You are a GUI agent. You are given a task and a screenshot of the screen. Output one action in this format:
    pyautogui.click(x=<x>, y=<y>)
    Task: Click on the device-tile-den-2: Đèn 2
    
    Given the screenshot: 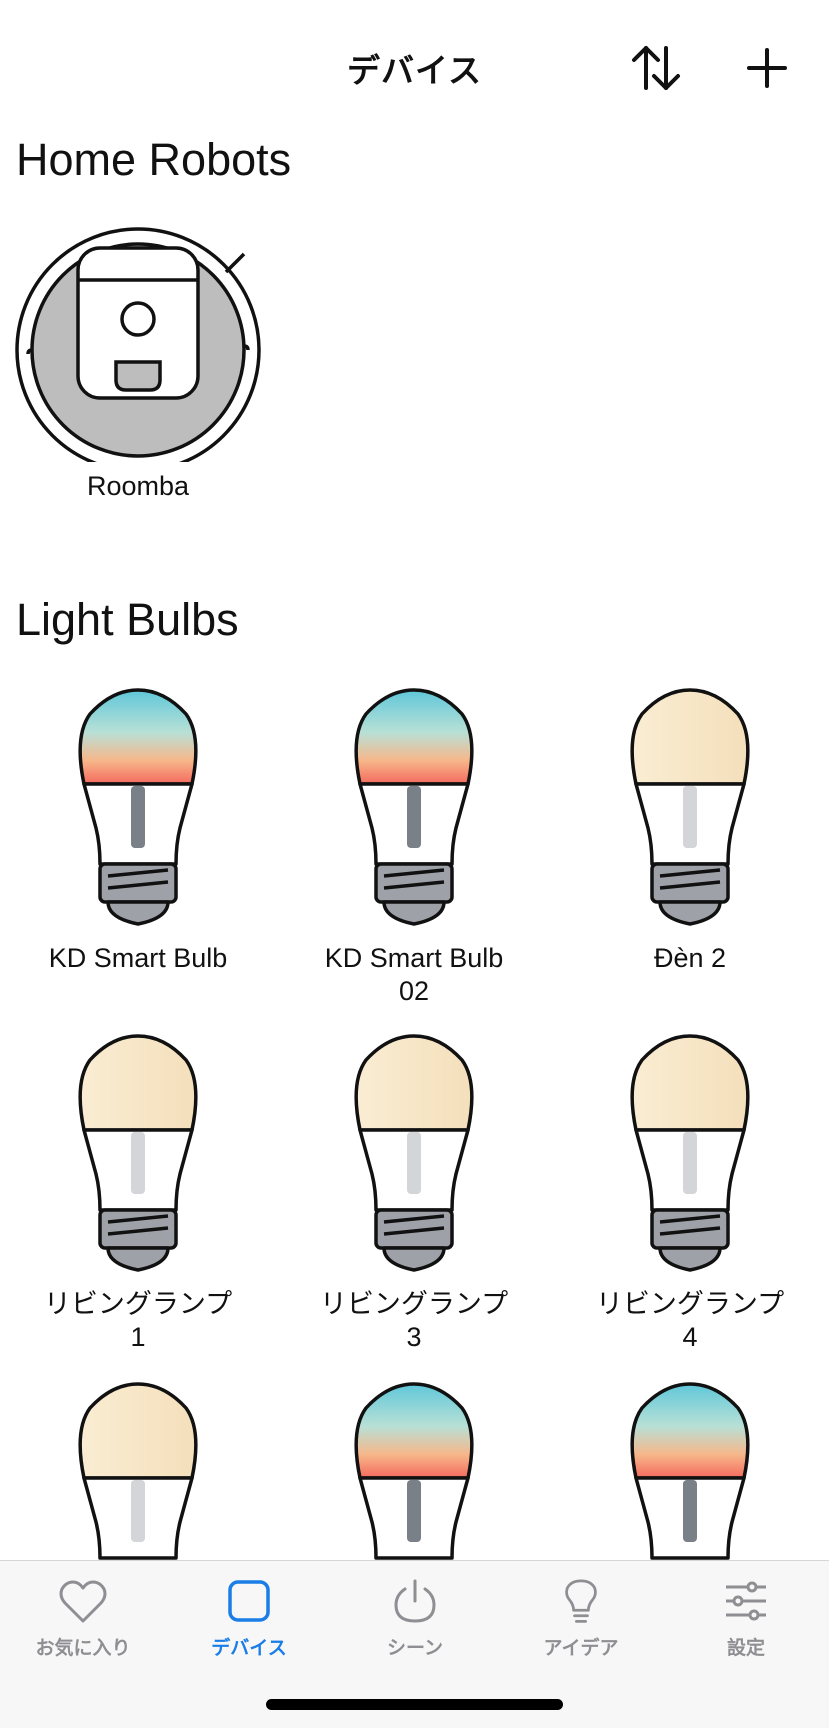 What is the action you would take?
    pyautogui.click(x=690, y=830)
    